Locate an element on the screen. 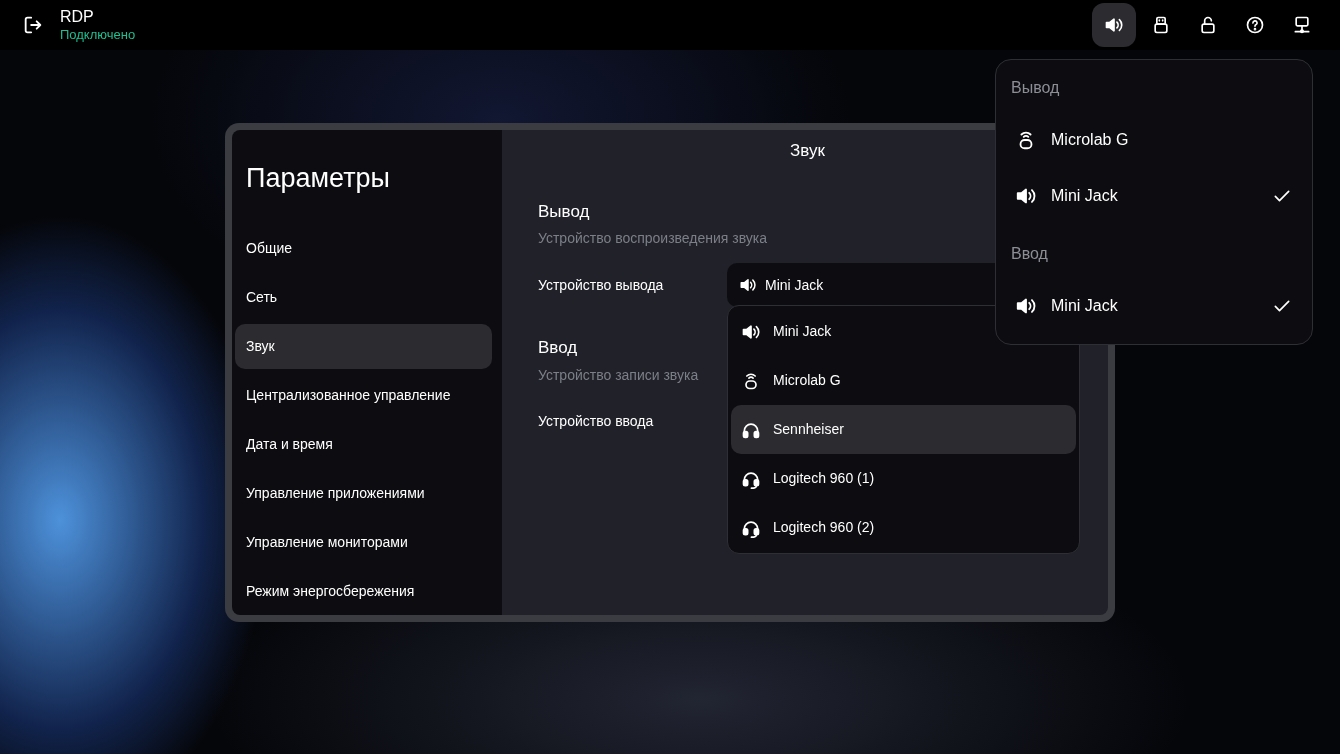 The width and height of the screenshot is (1340, 754). menu-section-title: Вывод is located at coordinates (1035, 88).